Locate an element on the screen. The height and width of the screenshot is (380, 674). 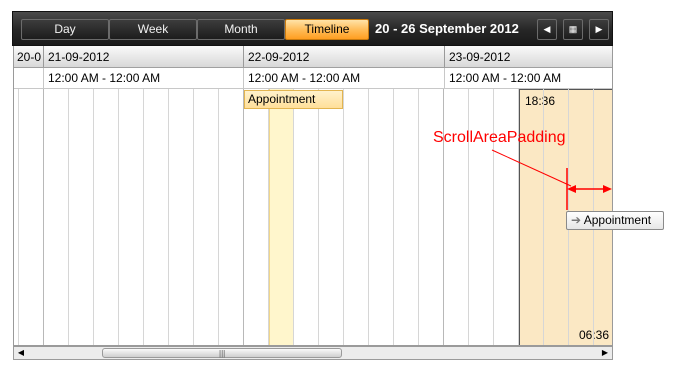
dragged-appointment-label: Appointment is located at coordinates (617, 220).